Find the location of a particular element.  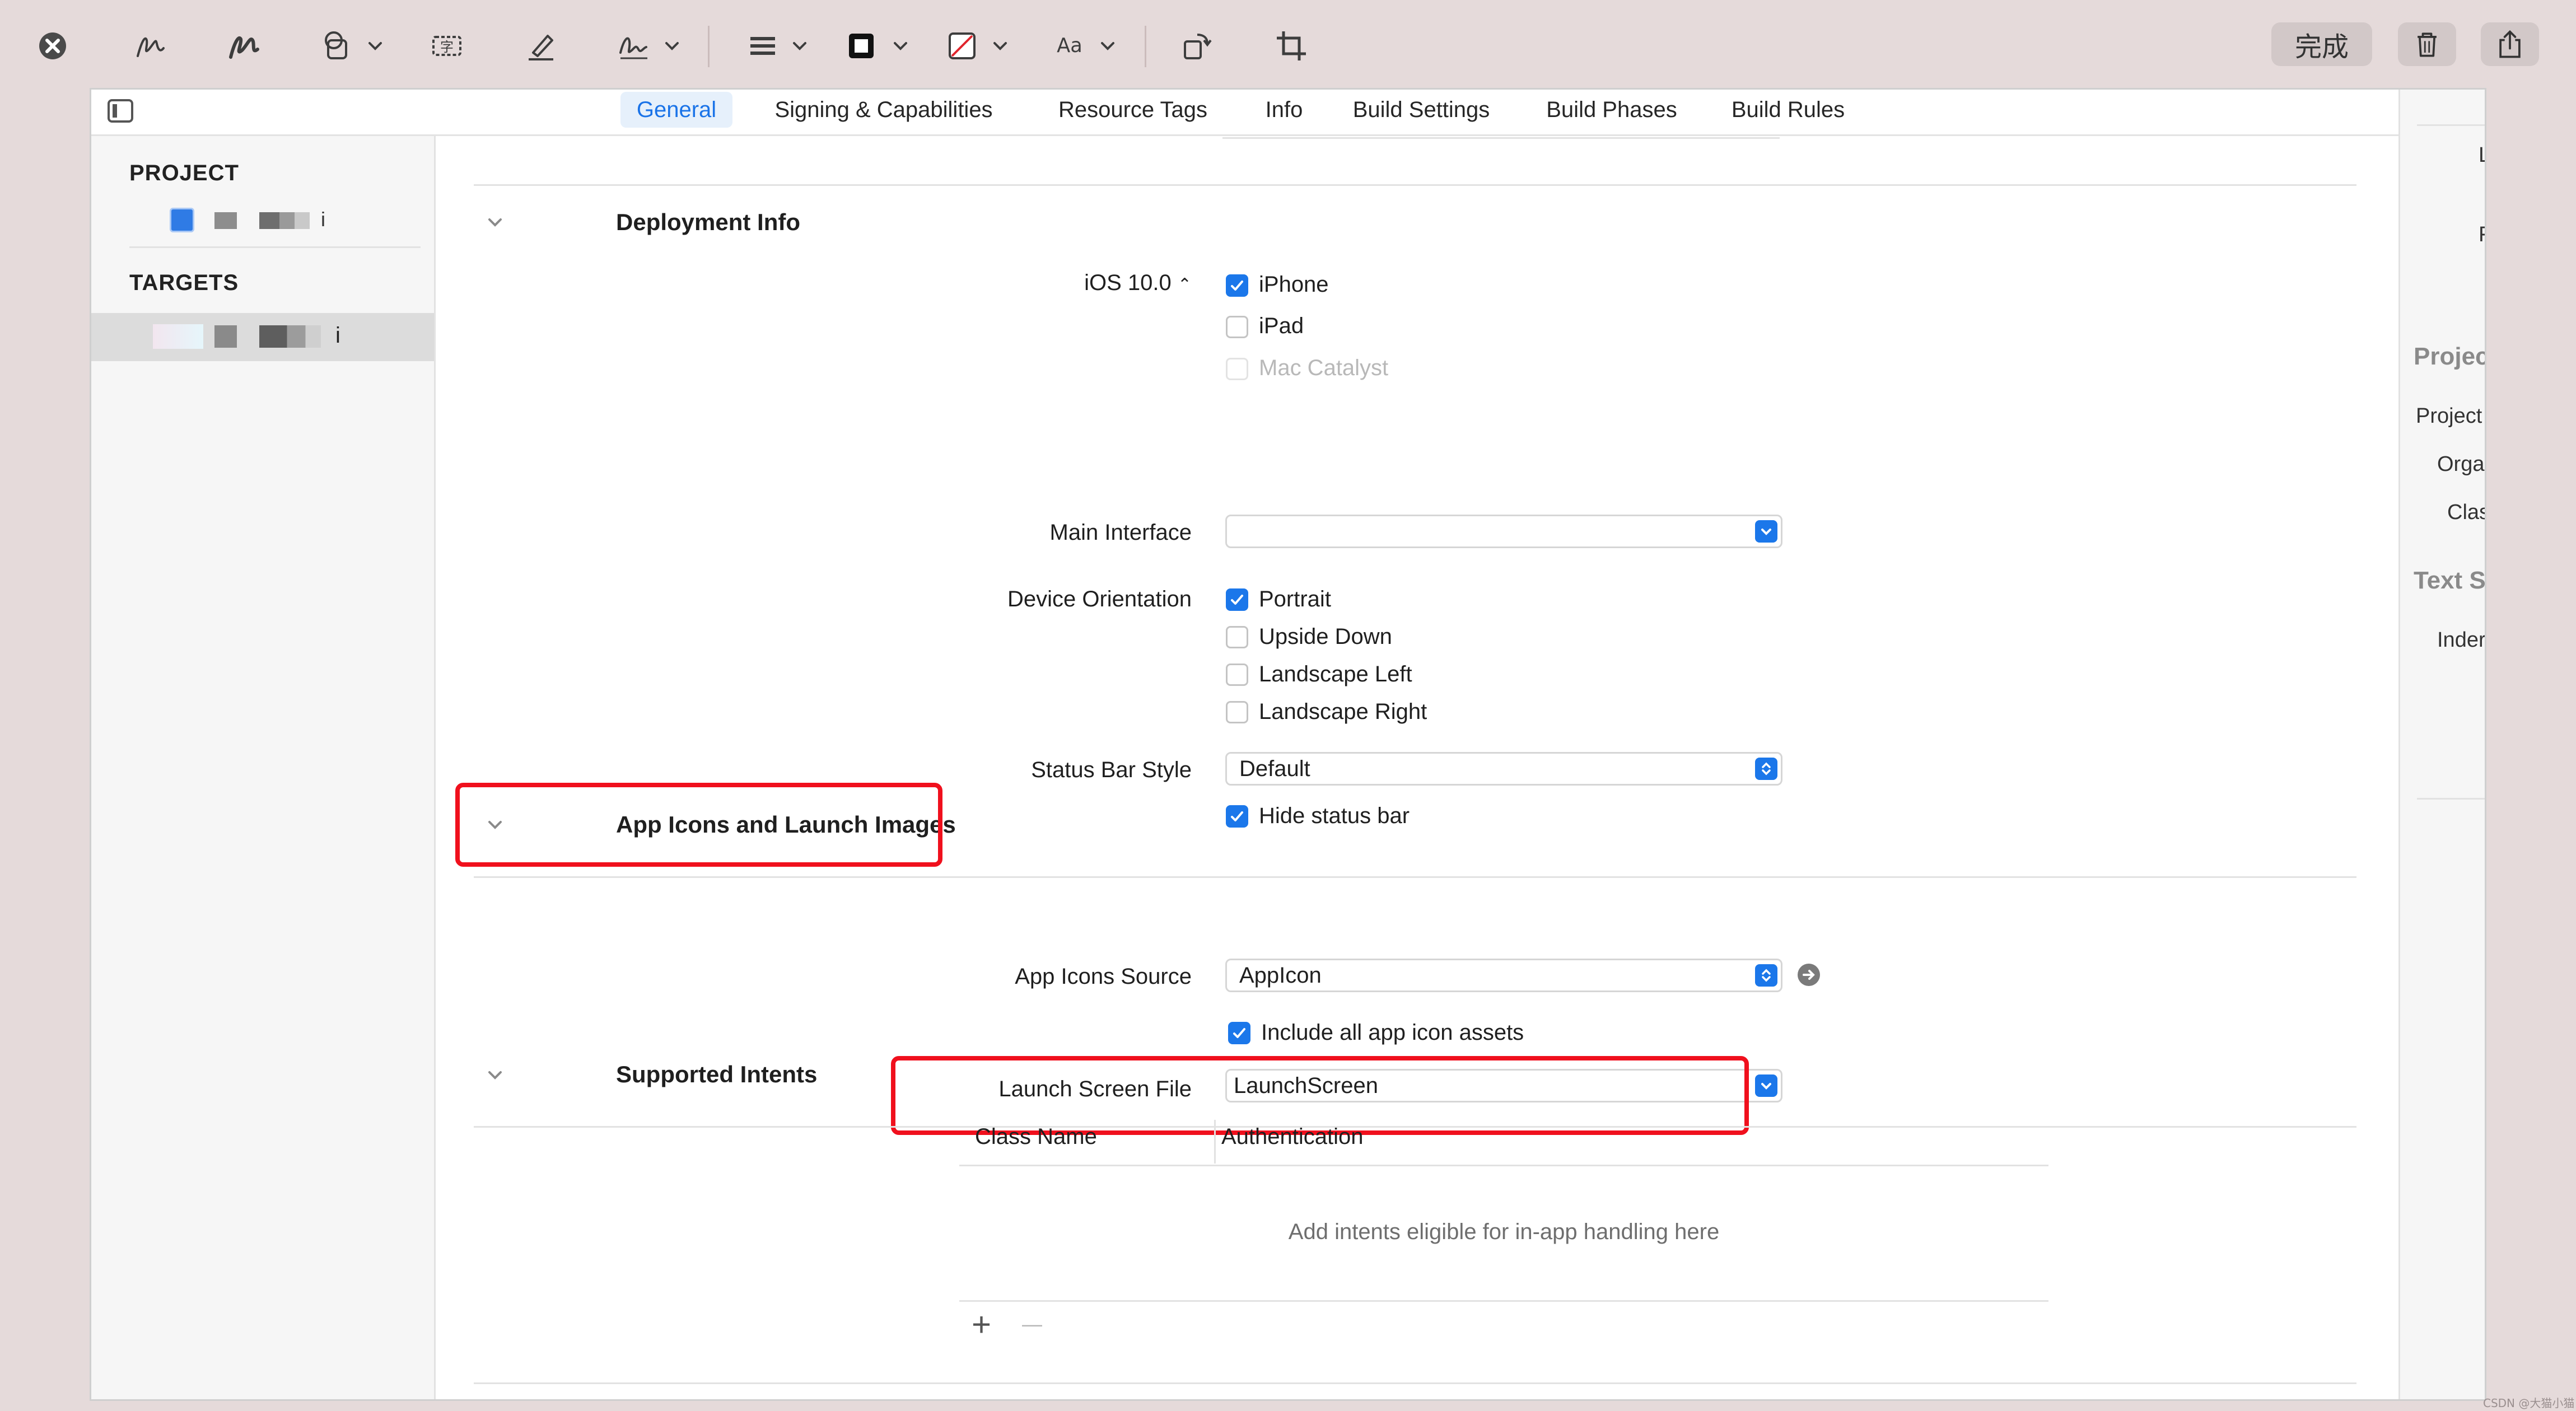

landscape-left-checkbox is located at coordinates (1237, 675).